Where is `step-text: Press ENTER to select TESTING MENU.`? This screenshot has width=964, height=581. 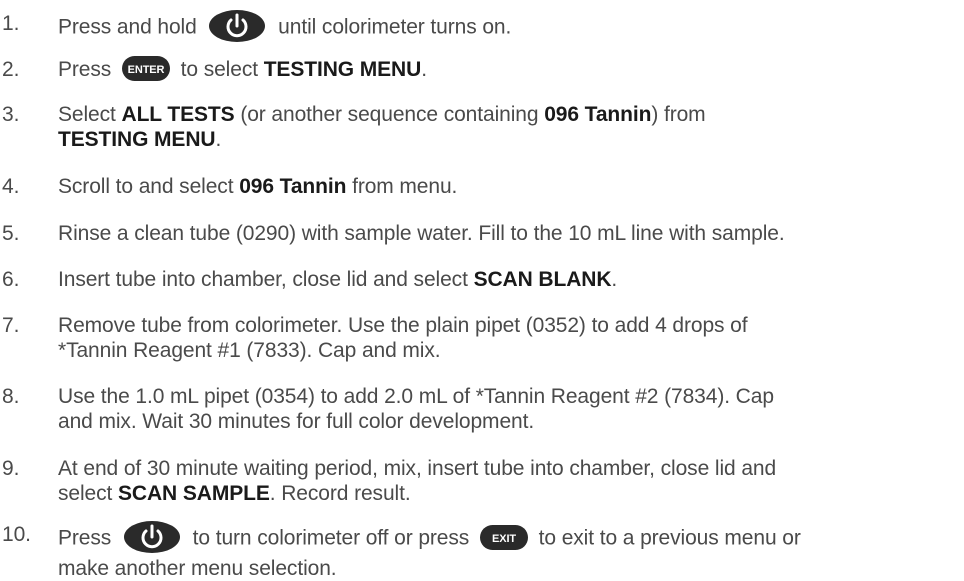 step-text: Press ENTER to select TESTING MENU. is located at coordinates (510, 69).